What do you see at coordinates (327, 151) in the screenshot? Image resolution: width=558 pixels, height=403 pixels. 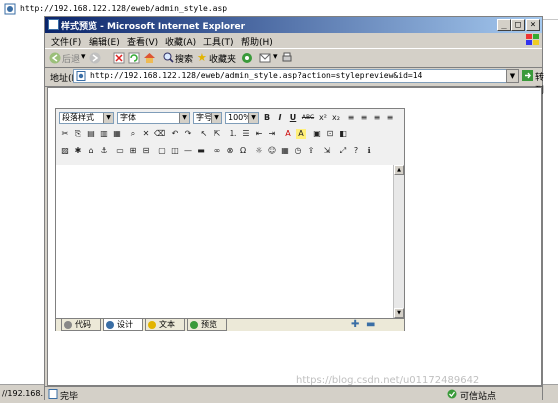 I see `page-break-icon: ⇲` at bounding box center [327, 151].